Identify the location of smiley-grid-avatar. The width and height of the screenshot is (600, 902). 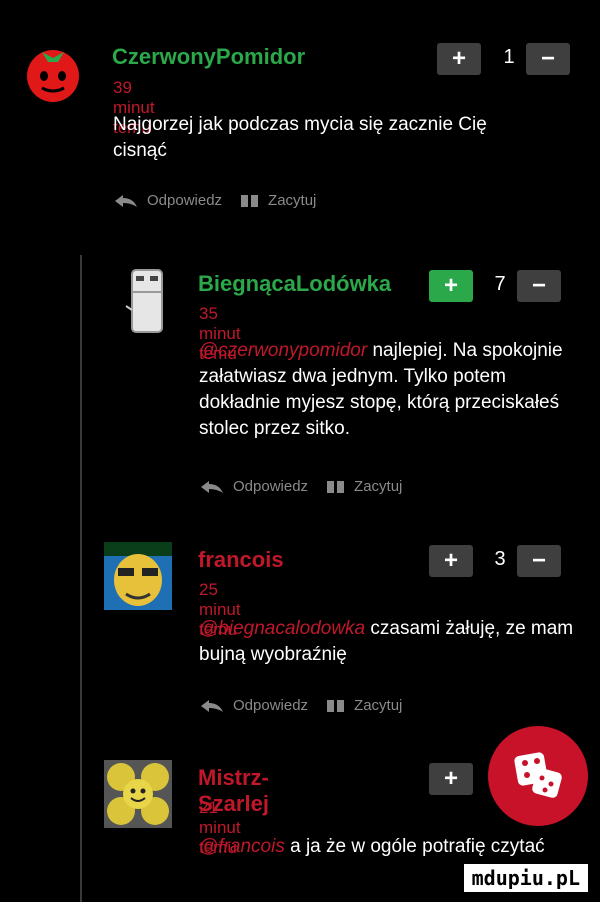
(138, 794).